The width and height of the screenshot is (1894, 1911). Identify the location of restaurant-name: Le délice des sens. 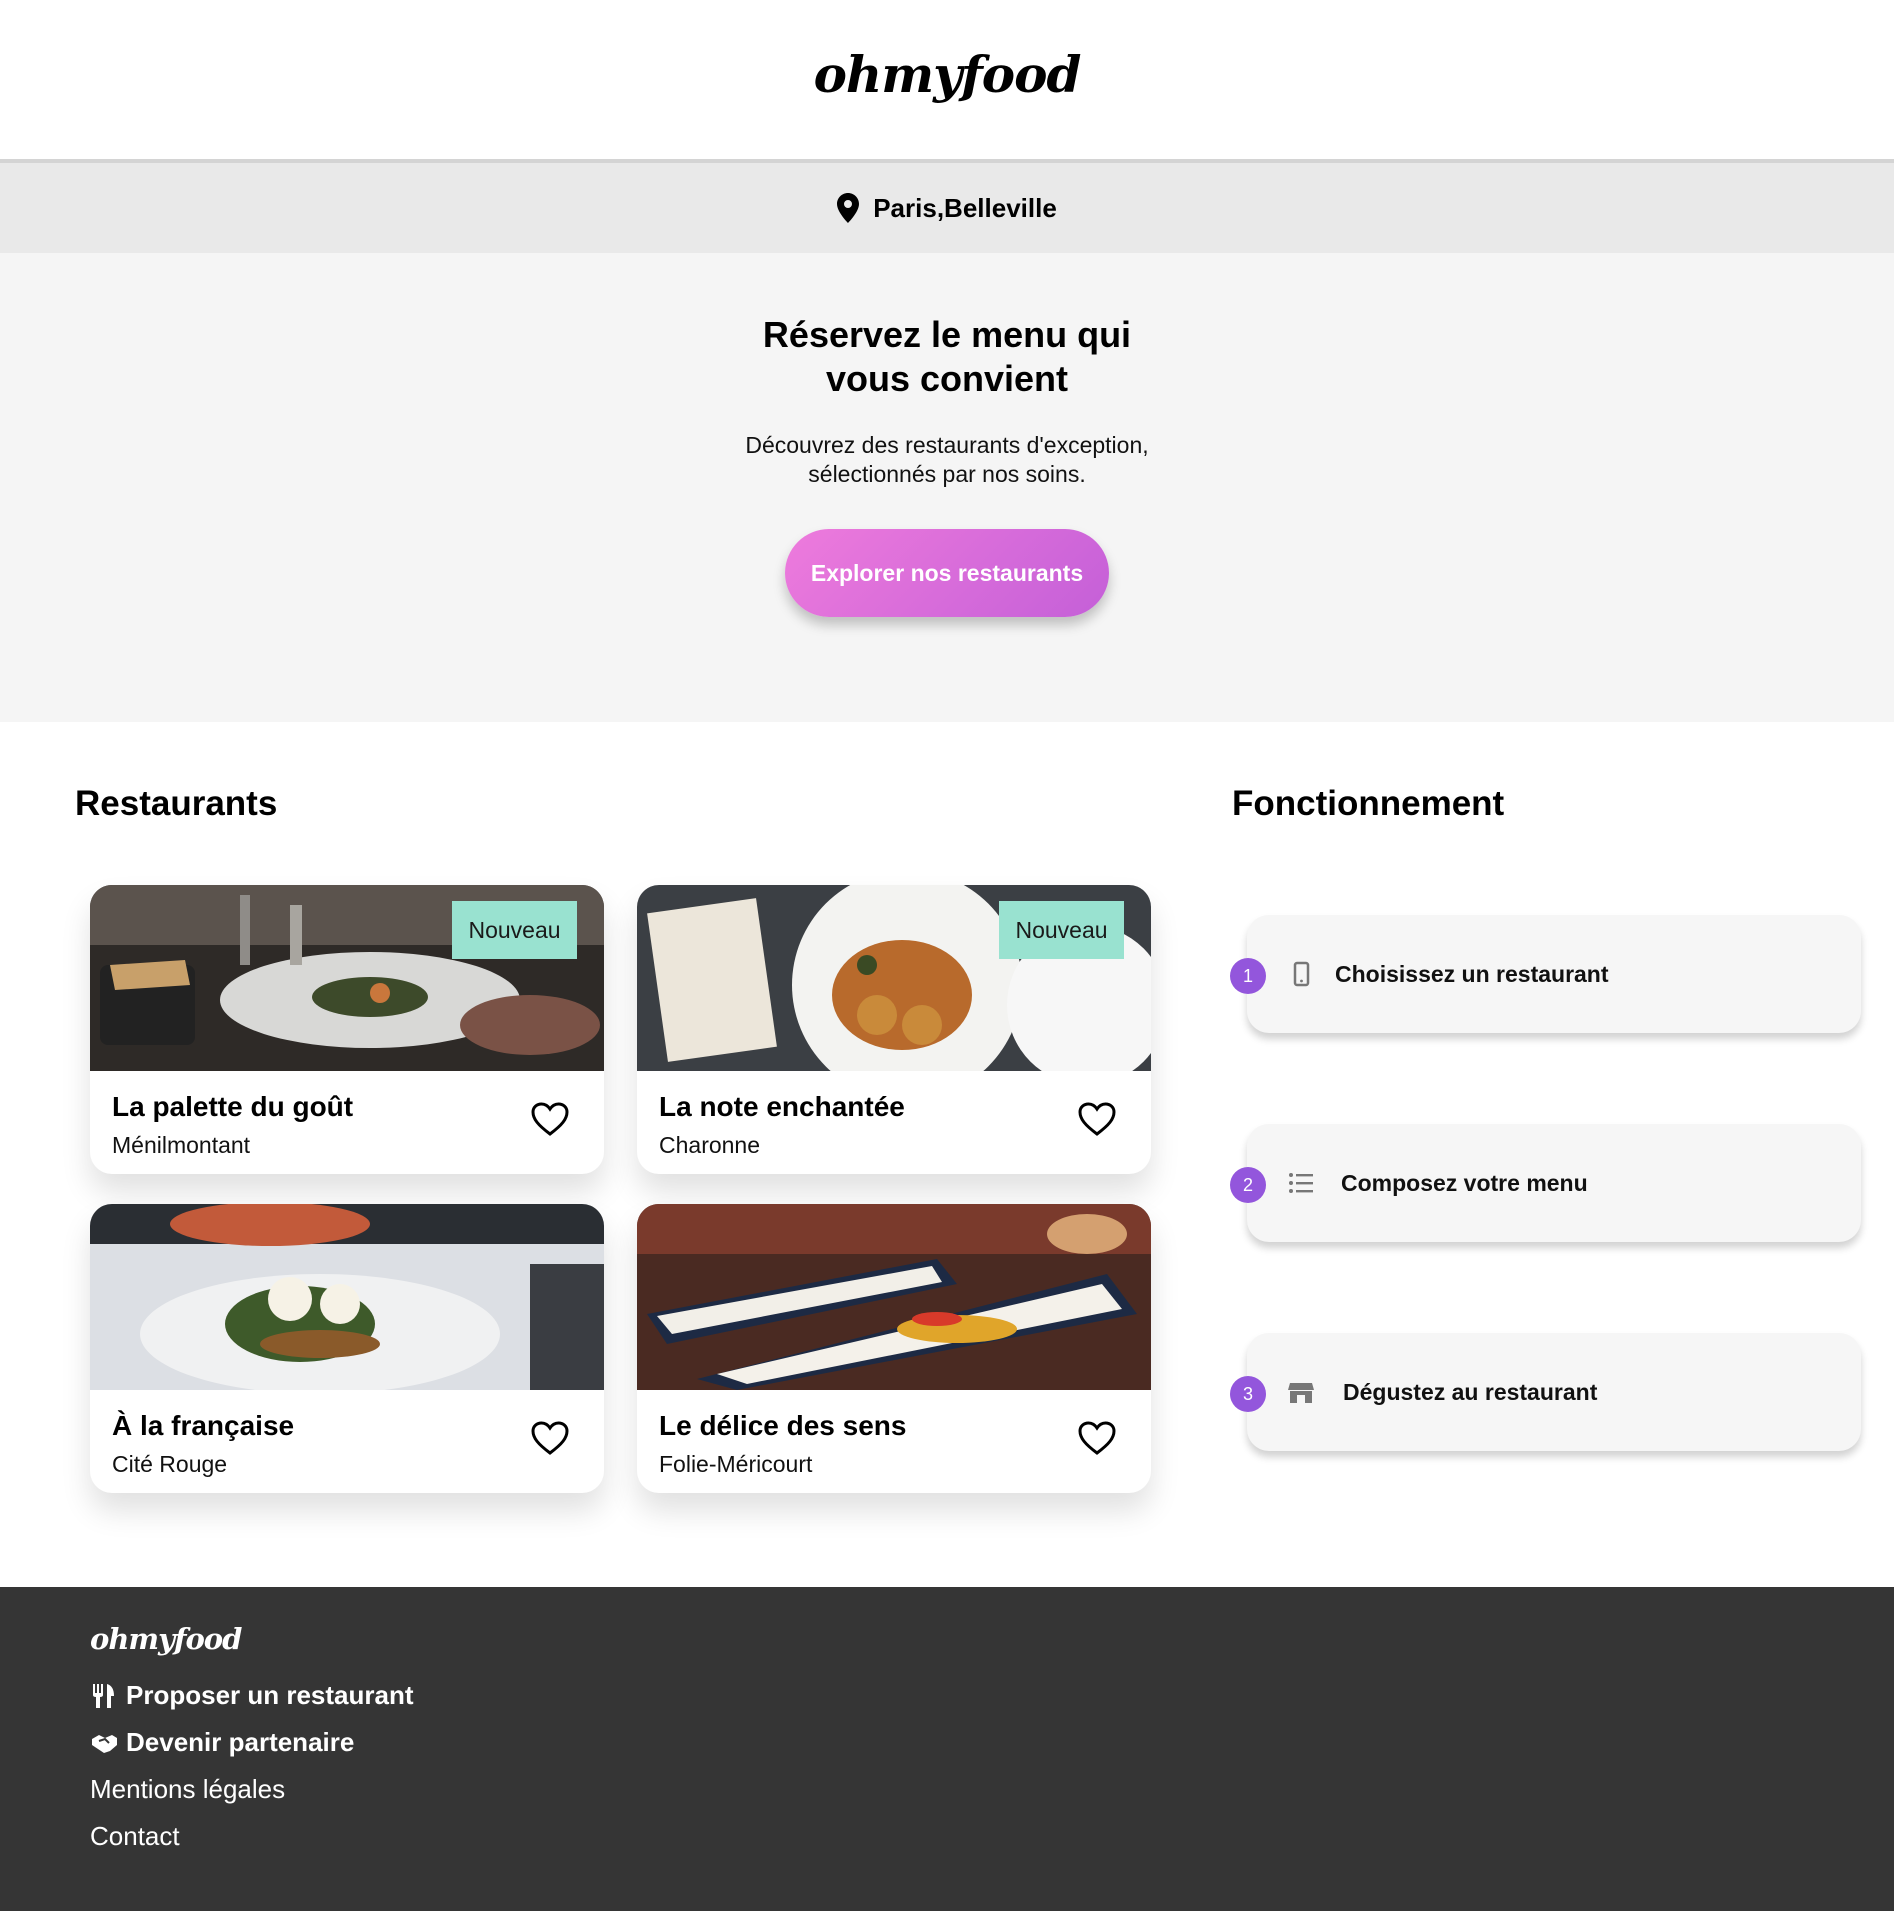
(783, 1425).